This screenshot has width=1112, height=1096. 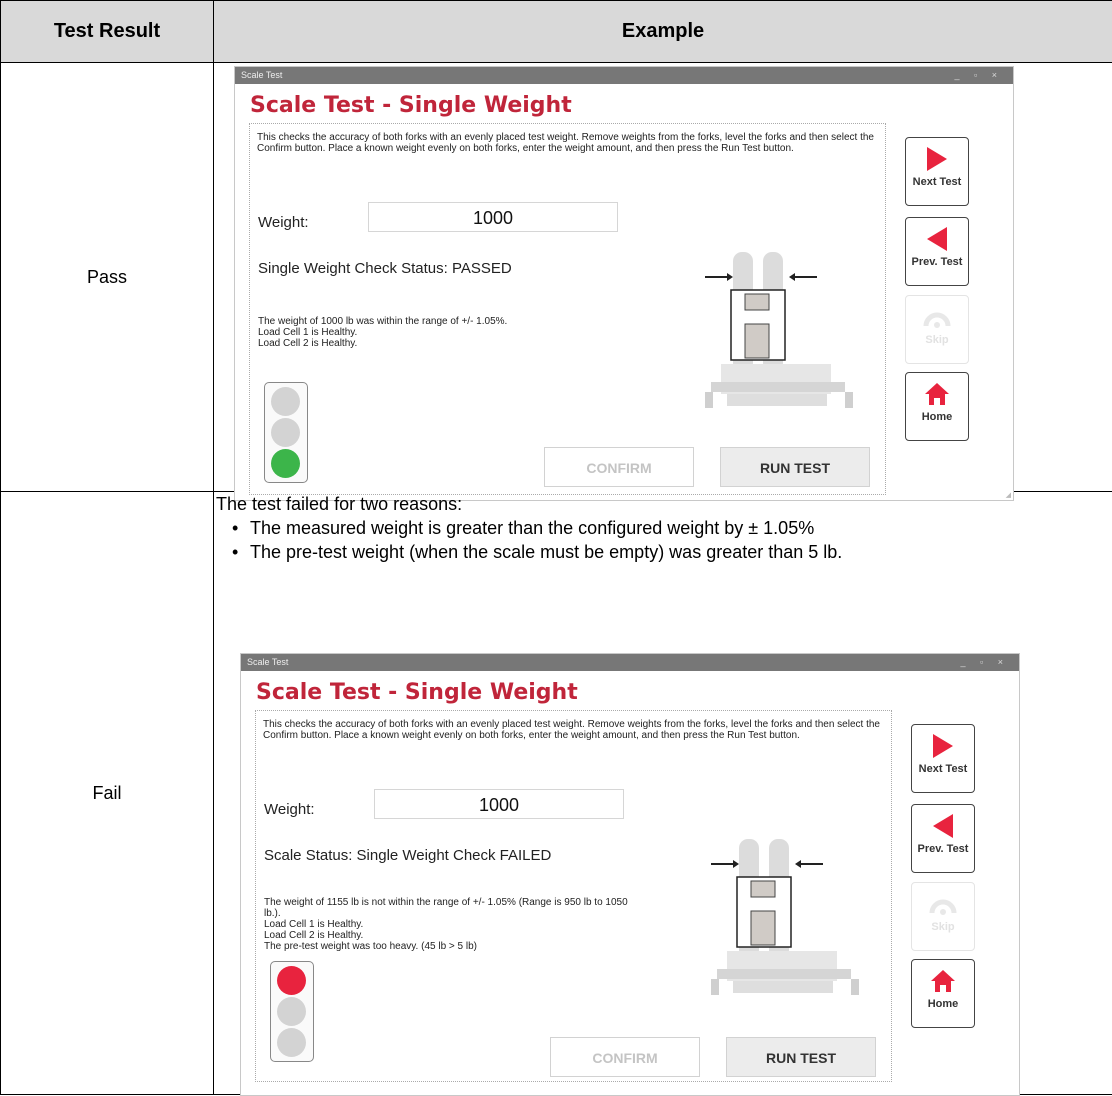 What do you see at coordinates (339, 504) in the screenshot?
I see `fail-lead-text: The test failed for two reasons:` at bounding box center [339, 504].